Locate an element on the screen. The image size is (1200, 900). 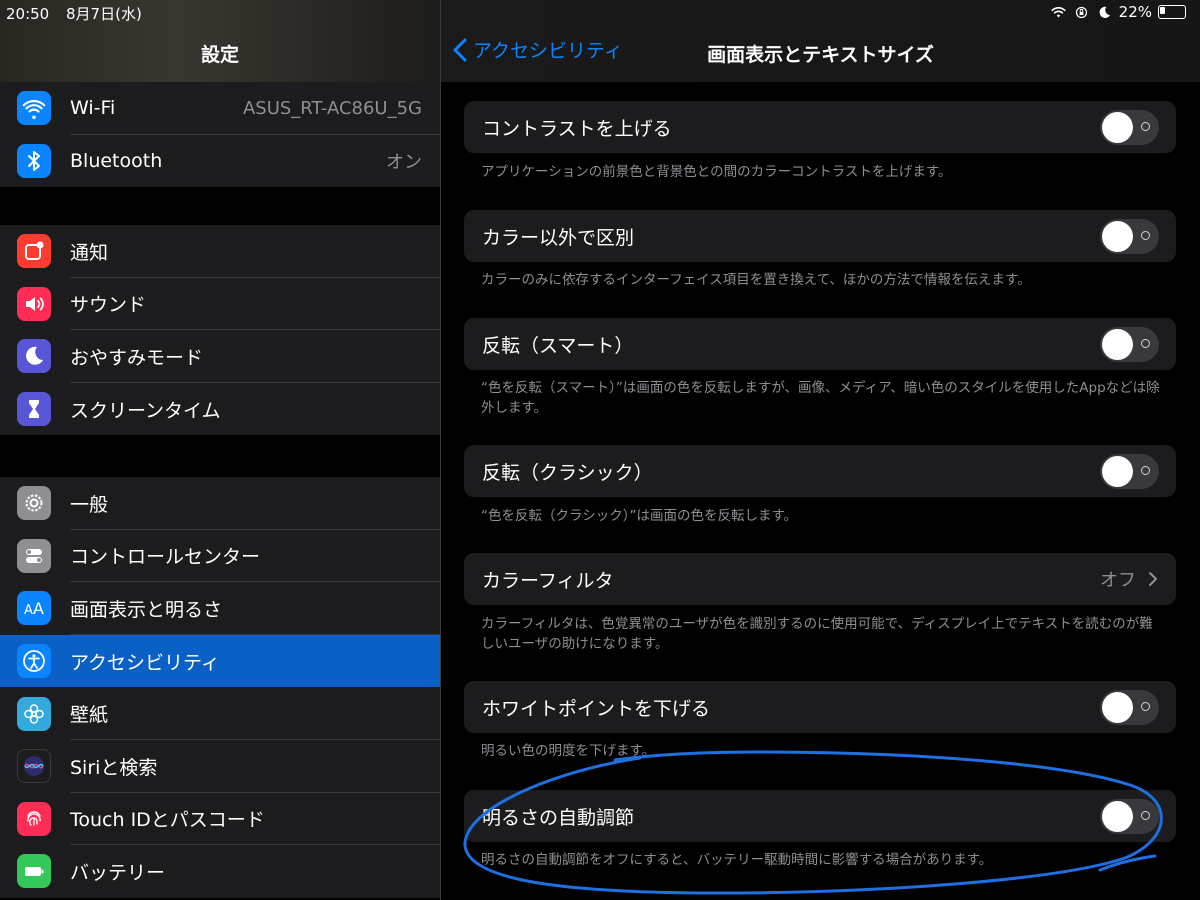
setting-increase-contrast: コントラストを上げる is located at coordinates (820, 127).